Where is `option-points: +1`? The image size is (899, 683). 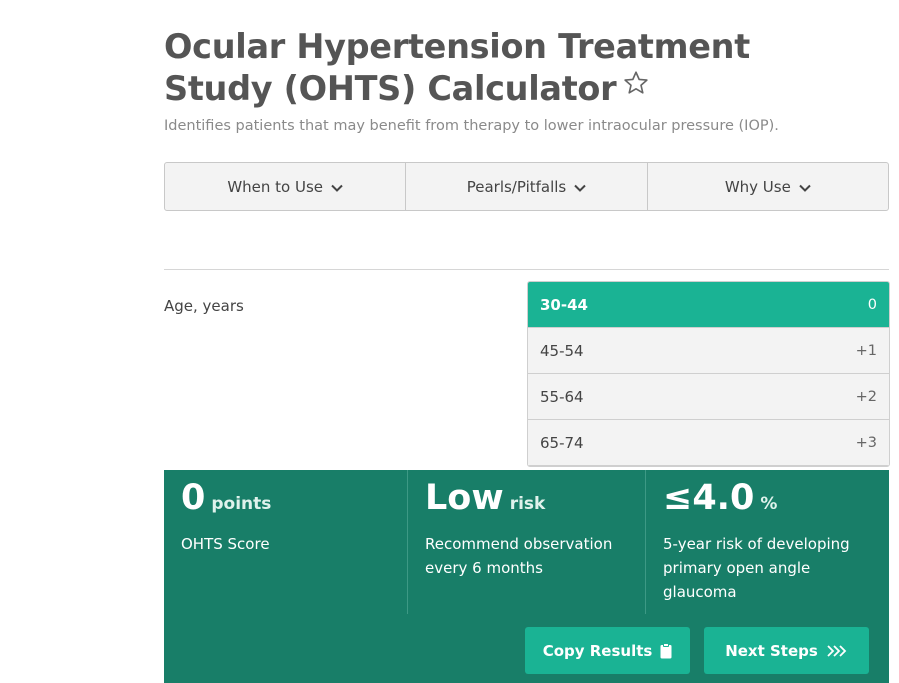
option-points: +1 is located at coordinates (866, 350).